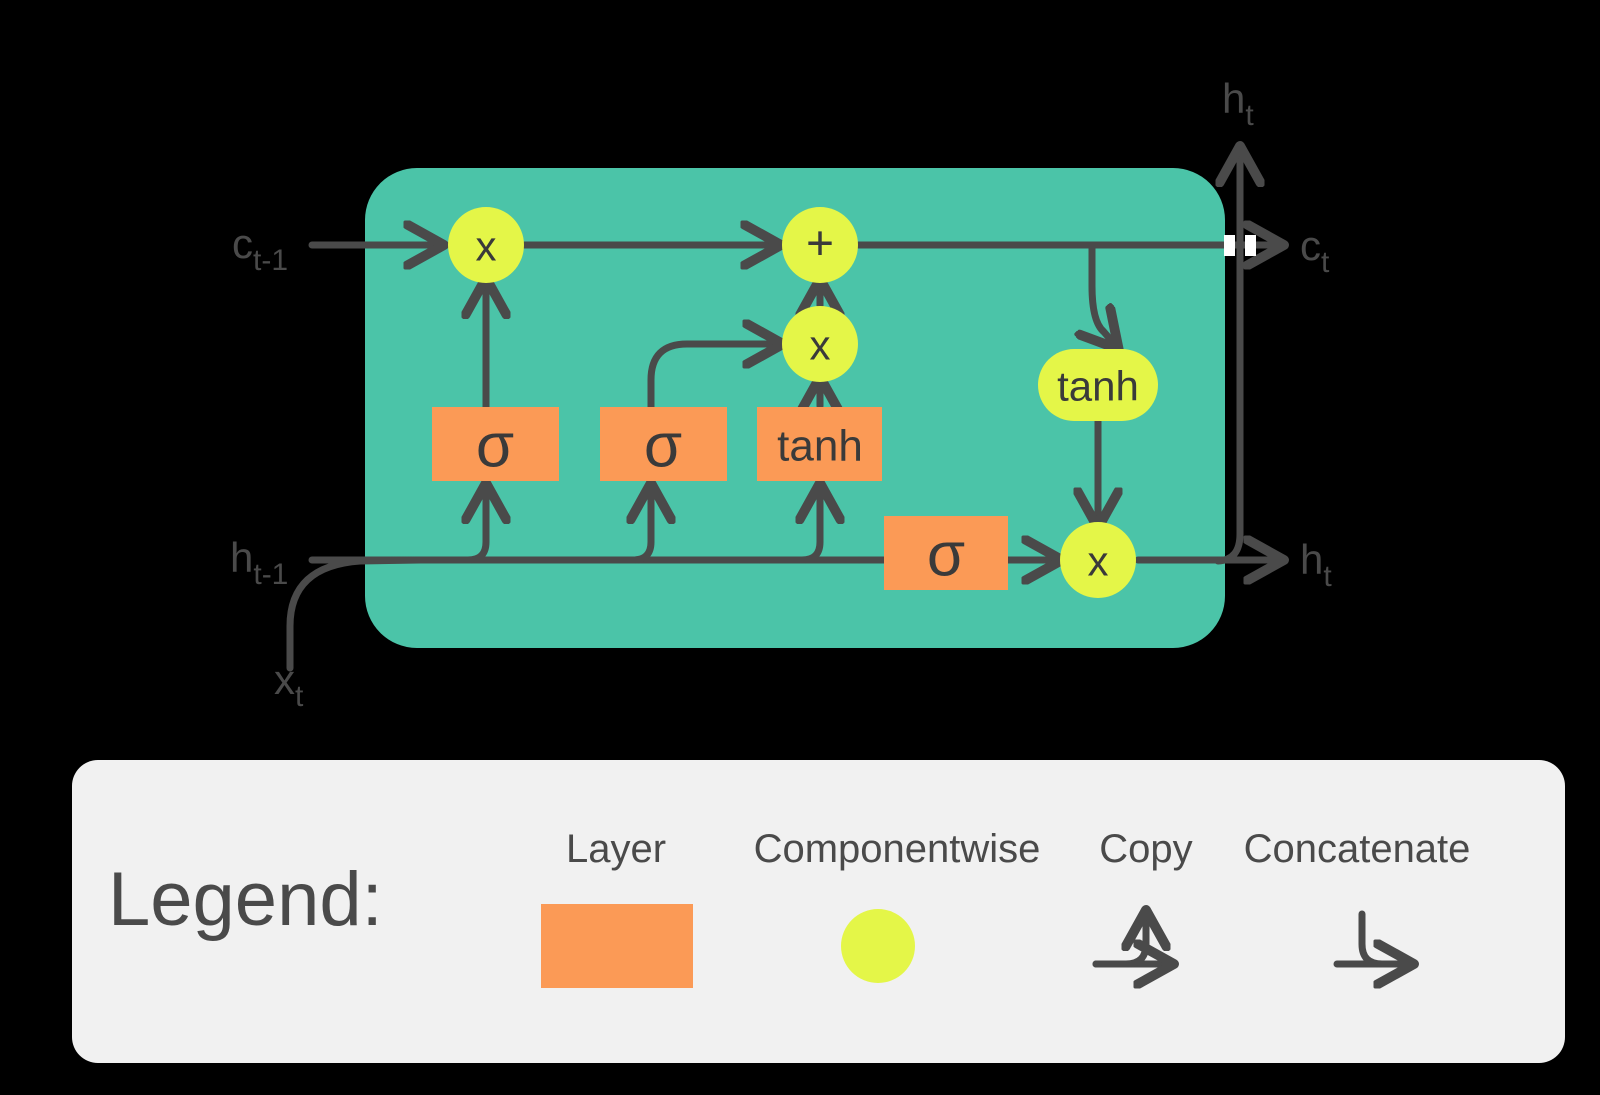  What do you see at coordinates (820, 345) in the screenshot?
I see `op-input-multiply-label: x` at bounding box center [820, 345].